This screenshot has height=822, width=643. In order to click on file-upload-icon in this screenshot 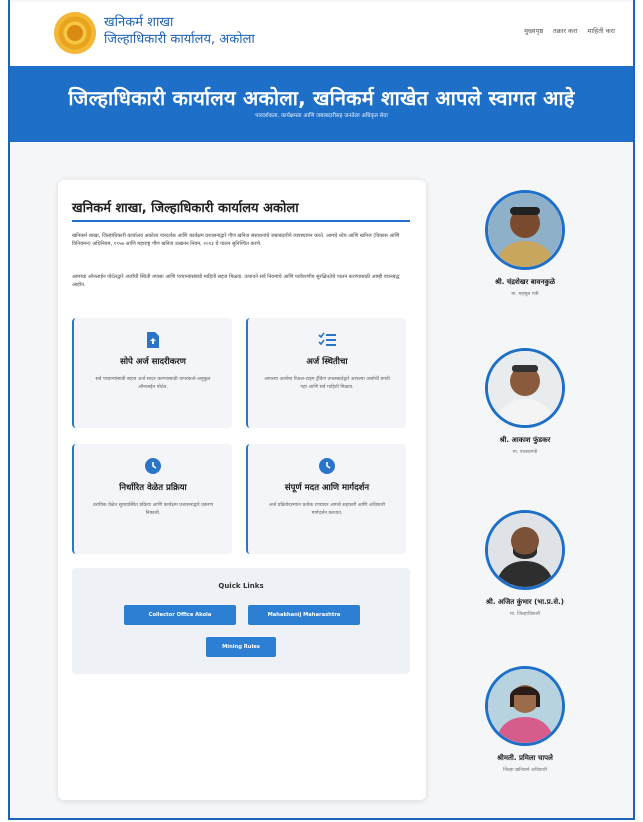, I will do `click(153, 340)`.